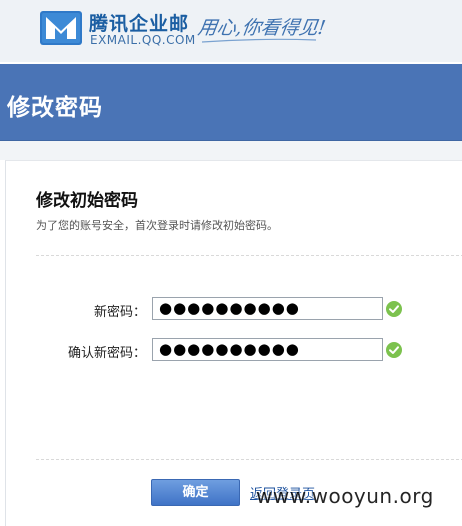  Describe the element at coordinates (195, 492) in the screenshot. I see `confirm-button: 确定` at that location.